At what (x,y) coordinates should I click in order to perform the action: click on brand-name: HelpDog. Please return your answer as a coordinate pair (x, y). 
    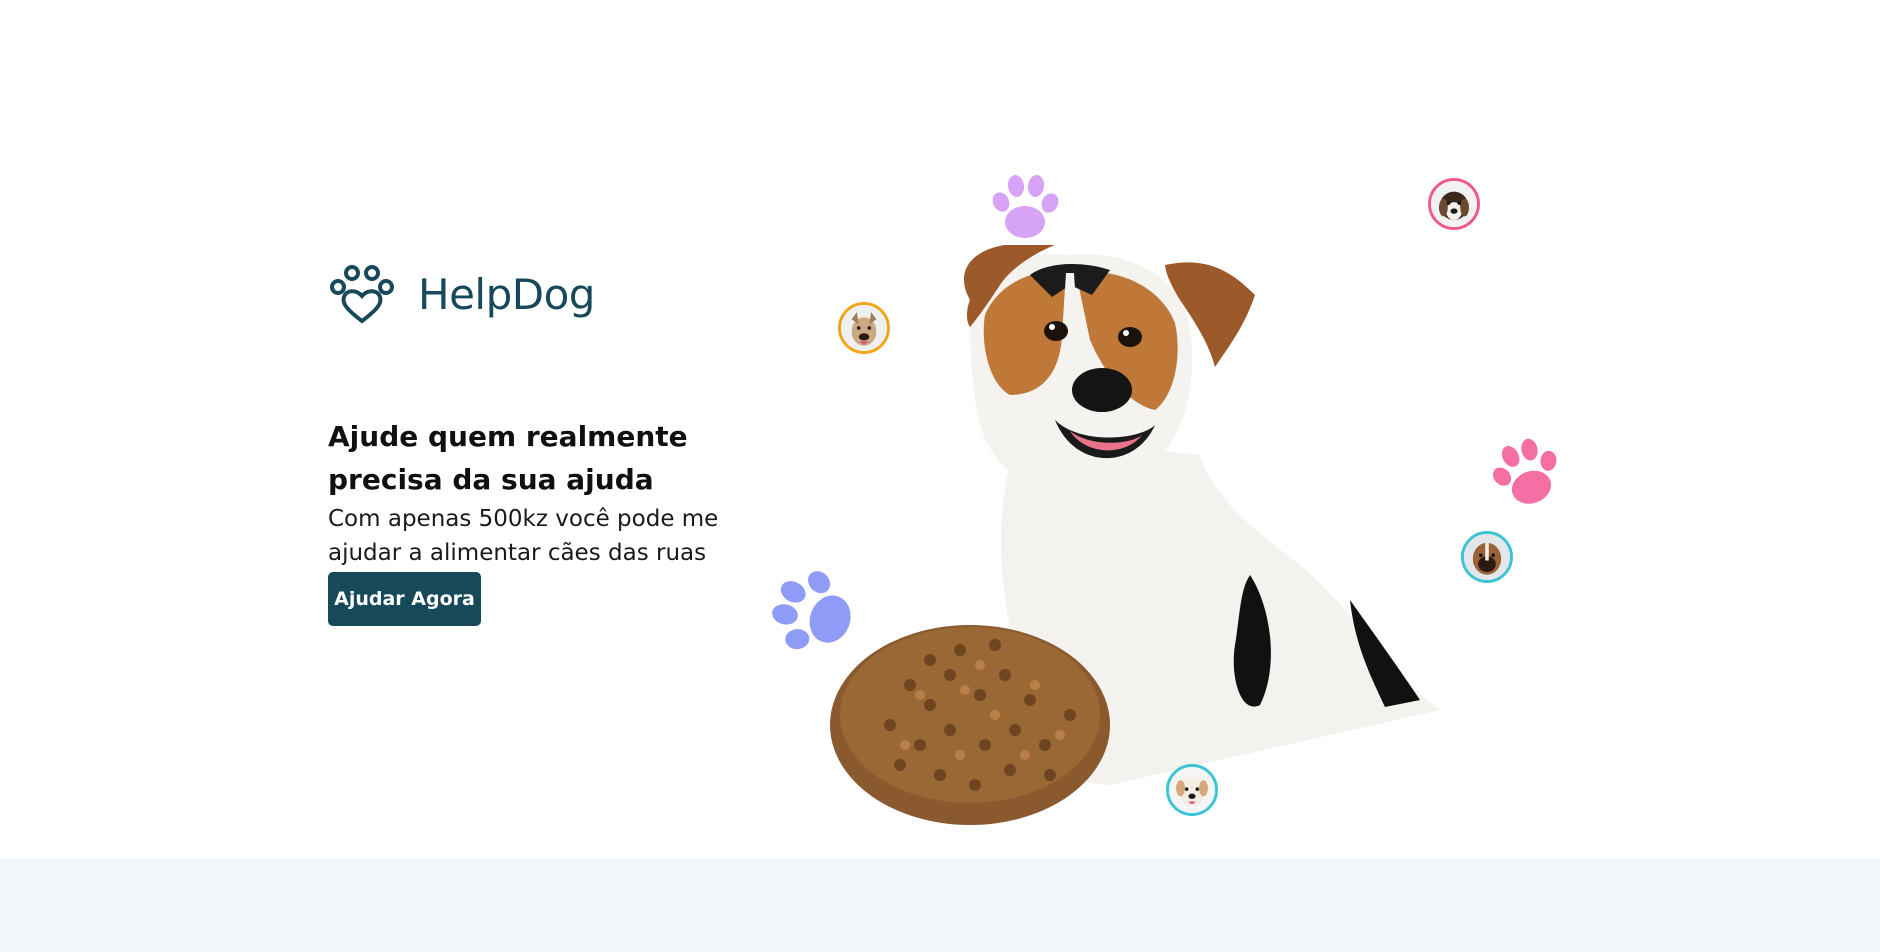
    Looking at the image, I should click on (506, 294).